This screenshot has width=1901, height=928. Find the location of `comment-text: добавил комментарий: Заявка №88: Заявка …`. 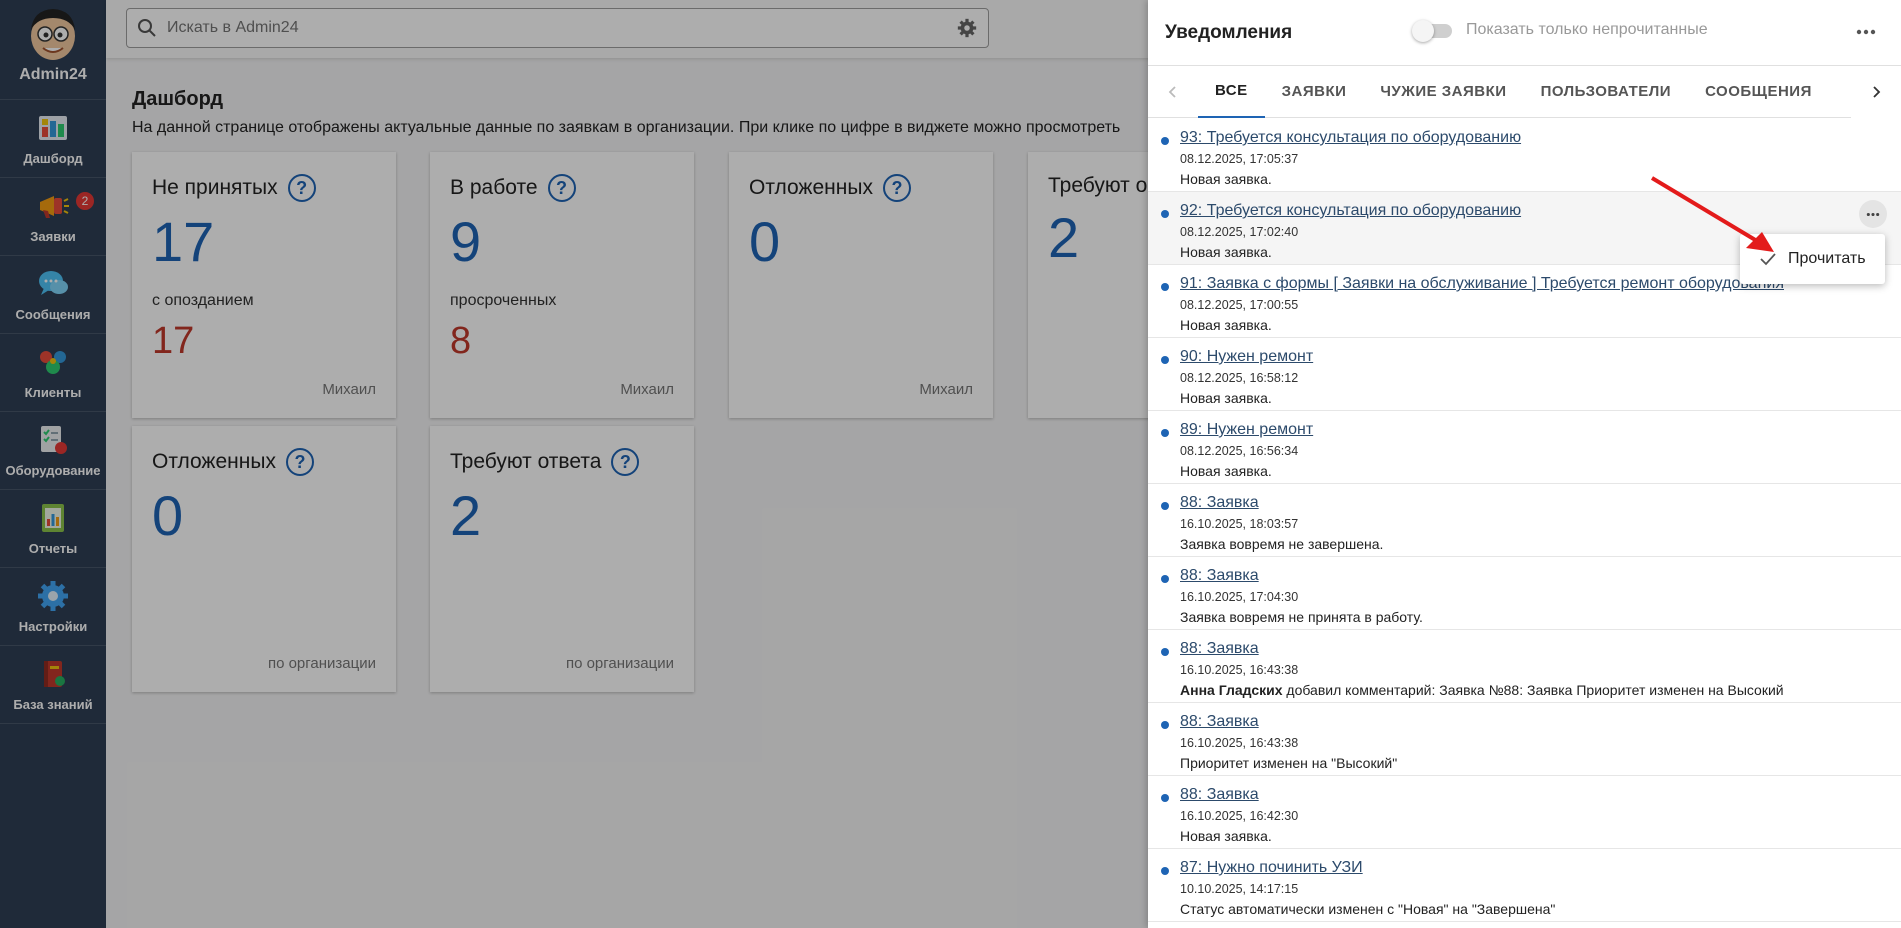

comment-text: добавил комментарий: Заявка №88: Заявка … is located at coordinates (1533, 690).